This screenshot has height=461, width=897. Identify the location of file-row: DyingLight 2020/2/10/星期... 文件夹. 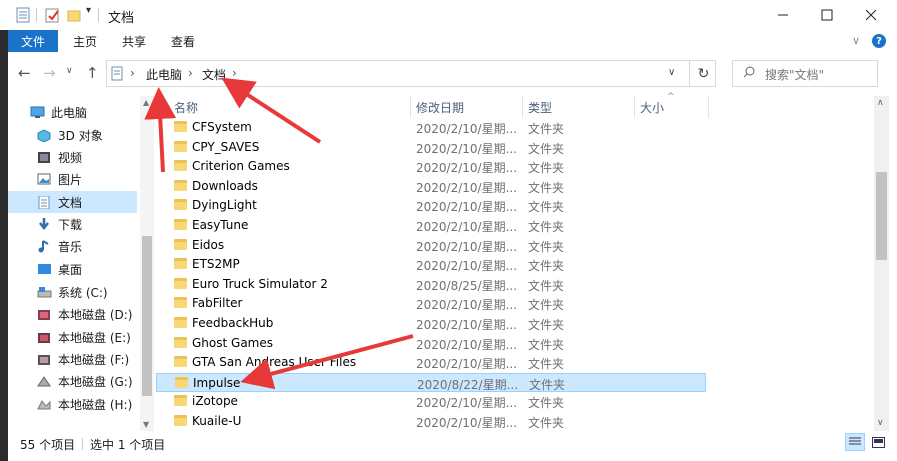
(431, 205).